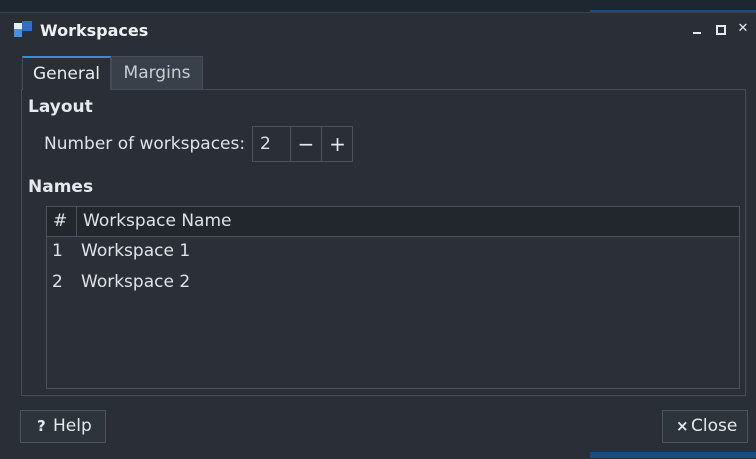 Image resolution: width=756 pixels, height=459 pixels. Describe the element at coordinates (23, 29) in the screenshot. I see `workspaces-icon` at that location.